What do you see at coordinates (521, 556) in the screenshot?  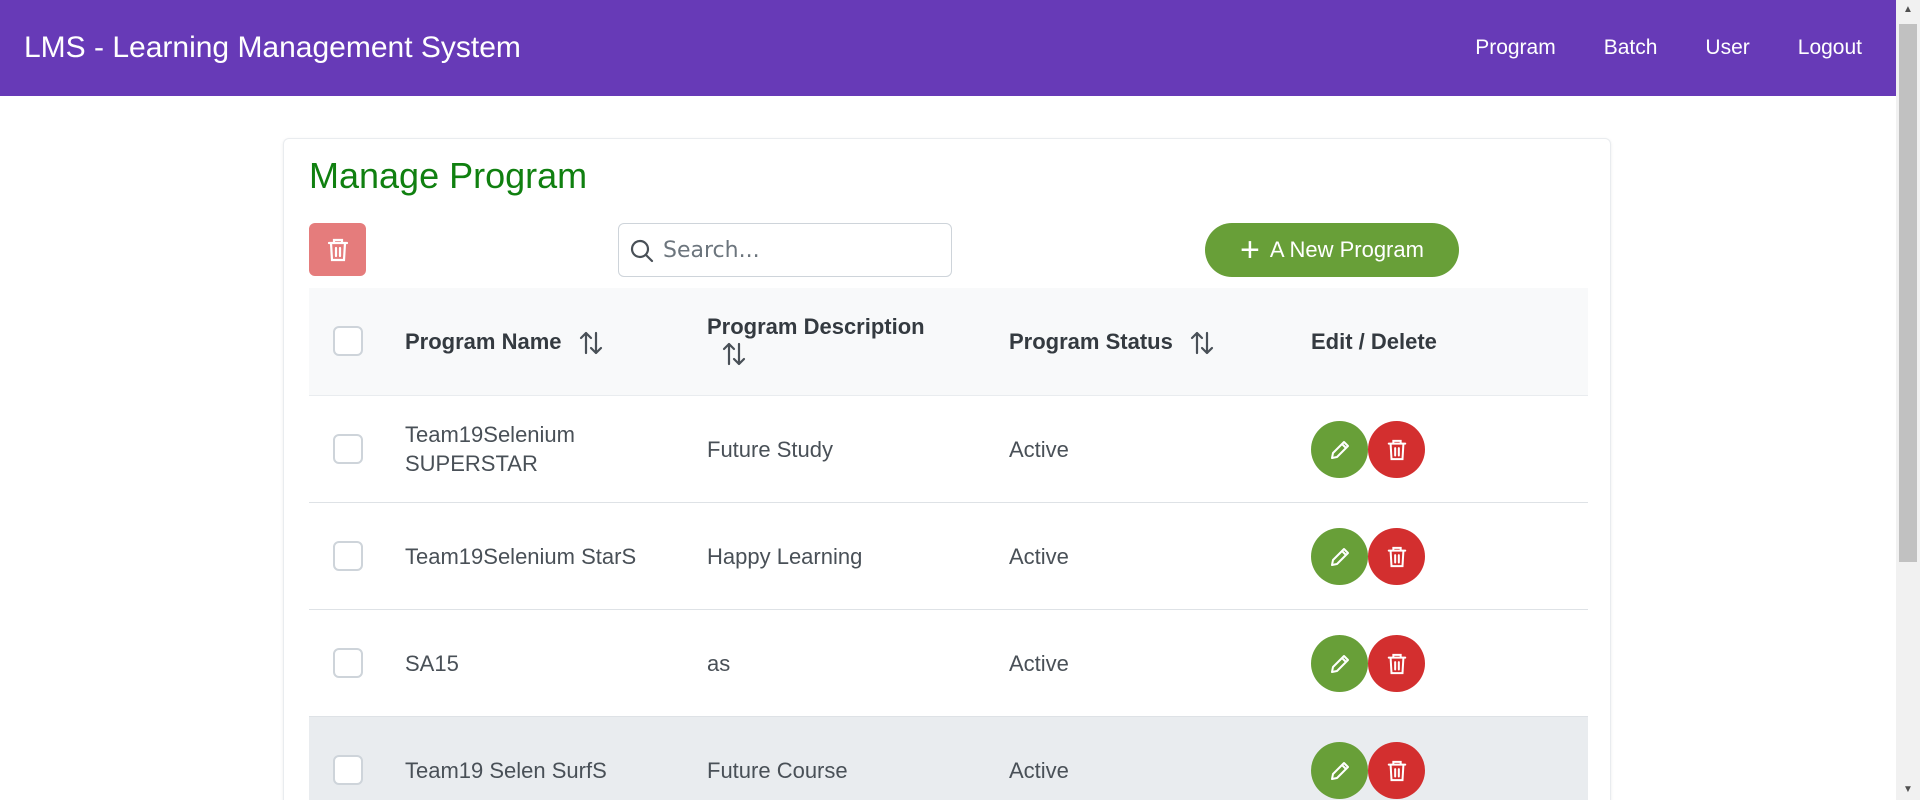 I see `program-name: Team19Selenium StarS` at bounding box center [521, 556].